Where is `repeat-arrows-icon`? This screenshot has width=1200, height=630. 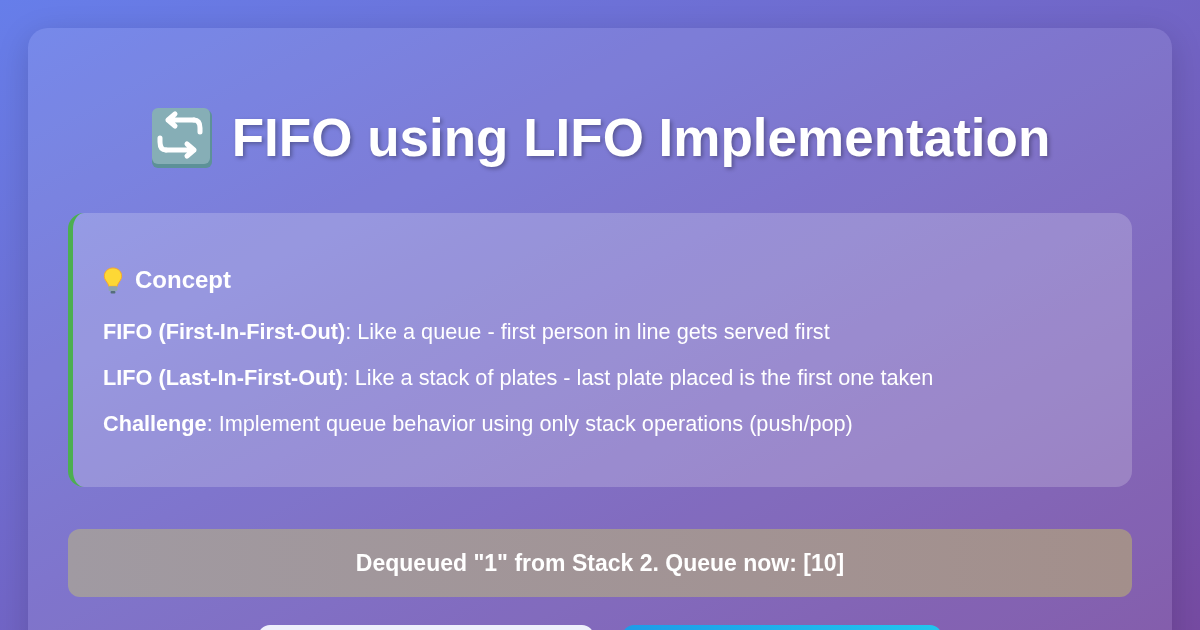 repeat-arrows-icon is located at coordinates (181, 138).